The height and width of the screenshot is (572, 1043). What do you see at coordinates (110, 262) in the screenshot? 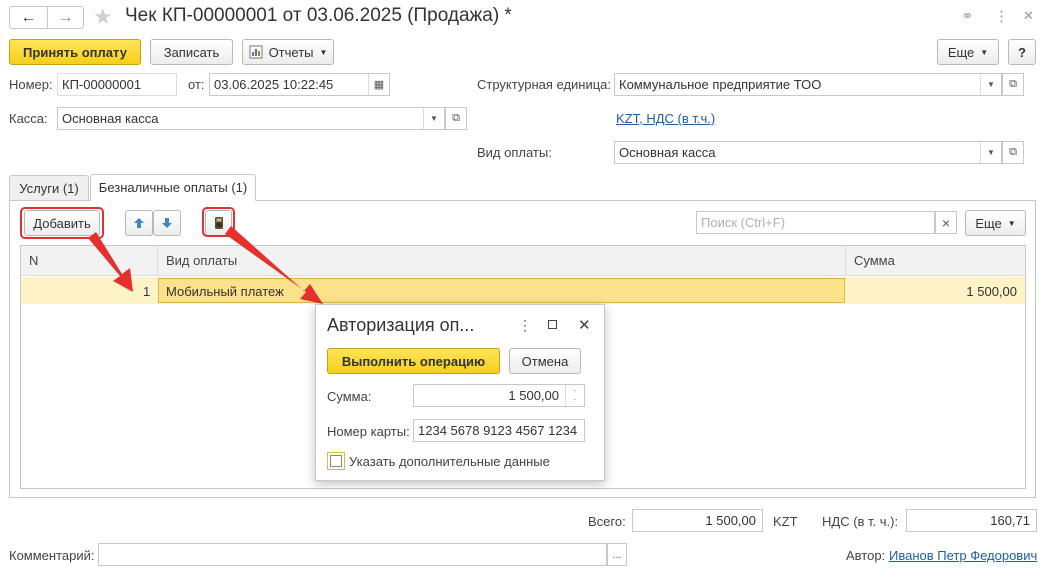
I see `arrow-to-row` at bounding box center [110, 262].